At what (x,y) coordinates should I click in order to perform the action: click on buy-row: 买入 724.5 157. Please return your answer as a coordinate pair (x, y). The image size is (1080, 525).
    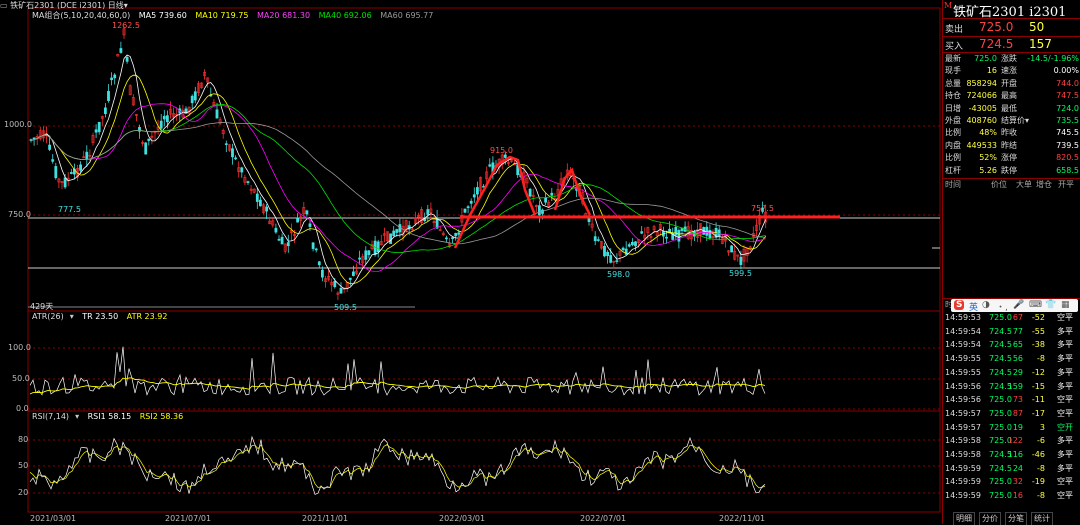
    Looking at the image, I should click on (1011, 44).